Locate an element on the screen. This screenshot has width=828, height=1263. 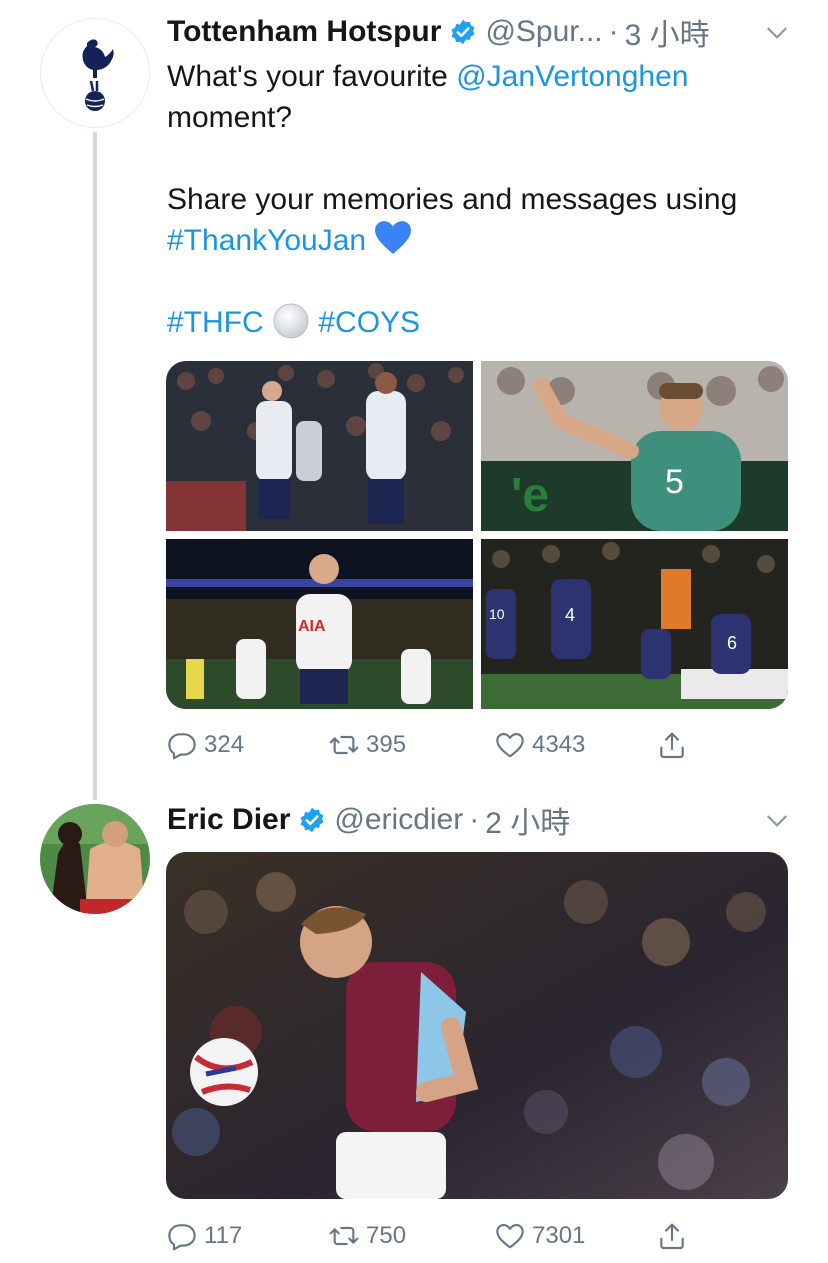
spurs-logo-icon is located at coordinates (98, 75).